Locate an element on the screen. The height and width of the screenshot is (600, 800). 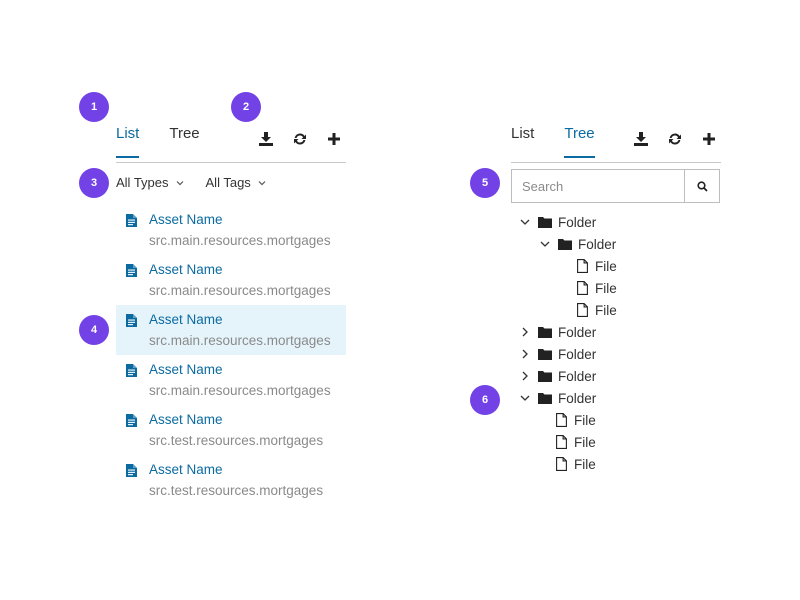
callout-badge-1: 1 is located at coordinates (94, 107).